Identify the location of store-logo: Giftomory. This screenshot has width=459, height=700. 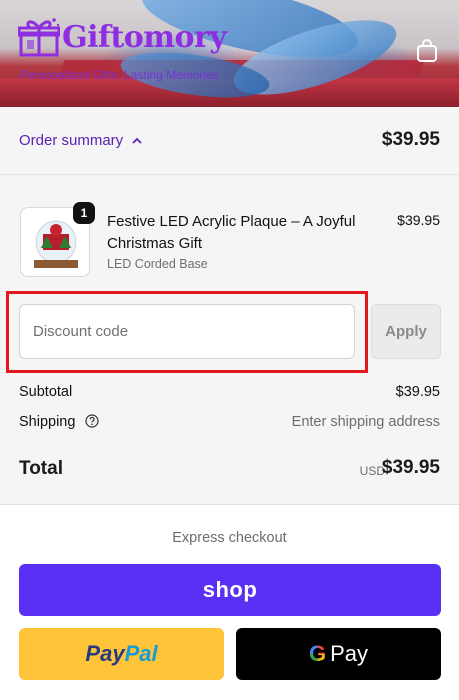
(122, 37).